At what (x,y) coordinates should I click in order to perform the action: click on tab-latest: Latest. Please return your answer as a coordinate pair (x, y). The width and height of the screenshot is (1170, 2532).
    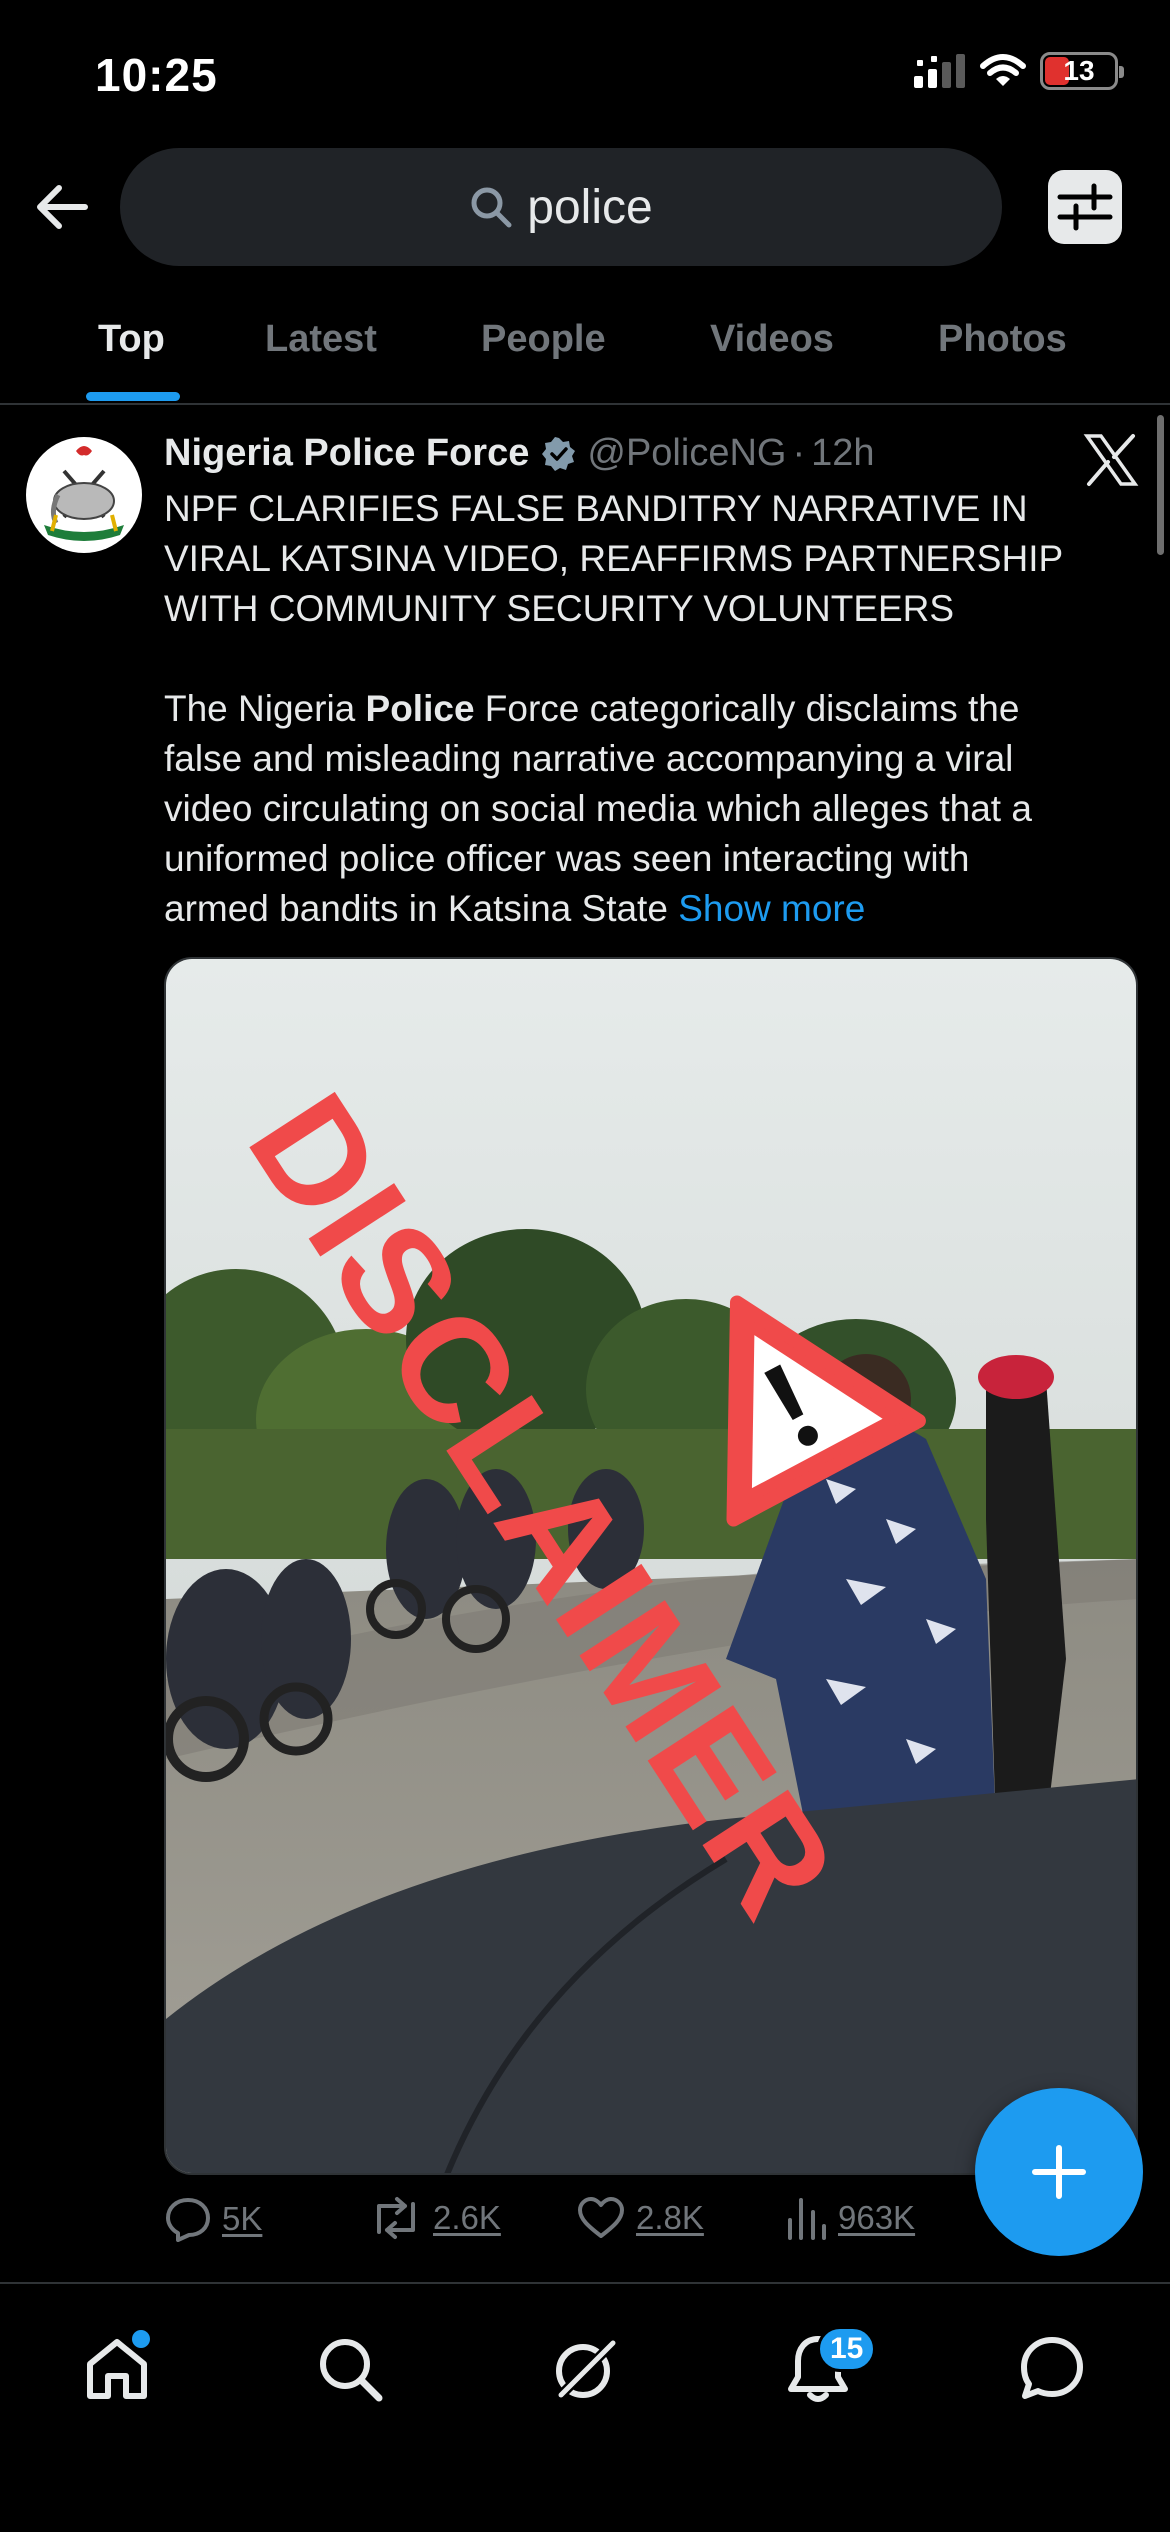
    Looking at the image, I should click on (321, 339).